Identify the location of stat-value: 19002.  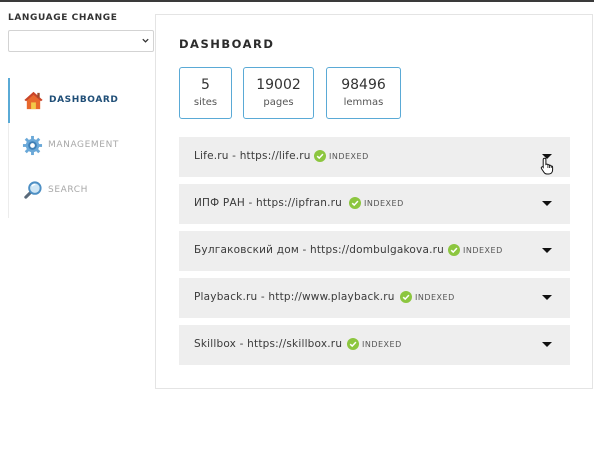
(278, 85).